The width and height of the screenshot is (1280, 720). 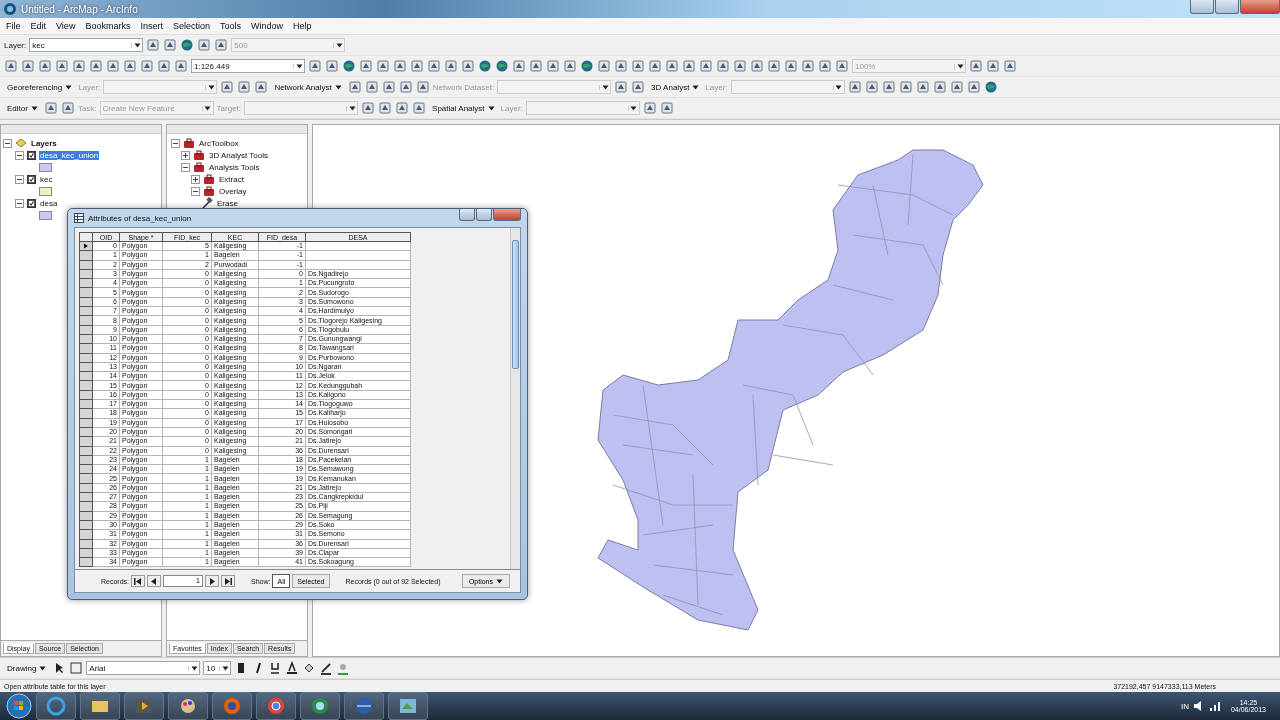 I want to click on tree-label: Layers, so click(x=44, y=143).